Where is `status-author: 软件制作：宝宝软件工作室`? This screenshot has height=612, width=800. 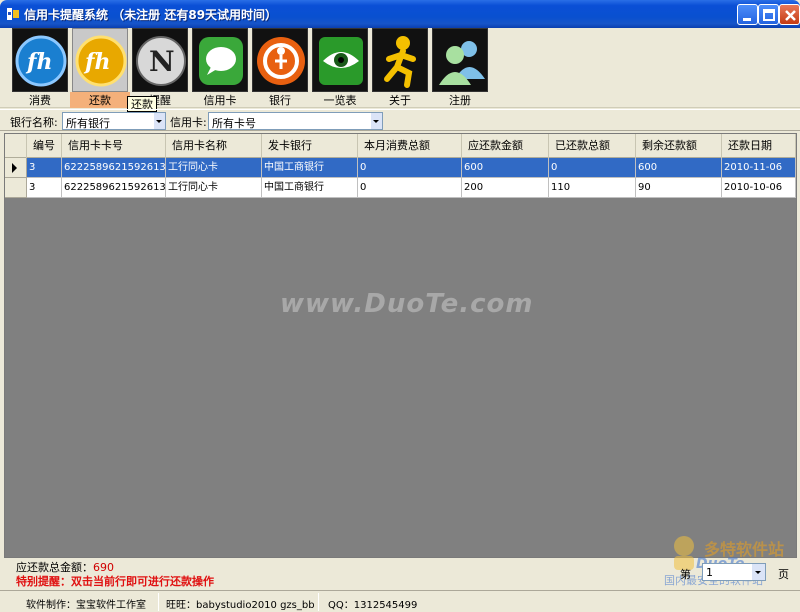
status-author: 软件制作：宝宝软件工作室 is located at coordinates (86, 605).